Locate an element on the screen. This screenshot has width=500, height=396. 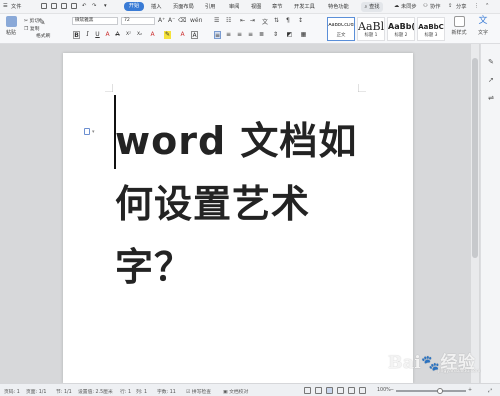
sort-icon: ⇅ is located at coordinates (276, 20).